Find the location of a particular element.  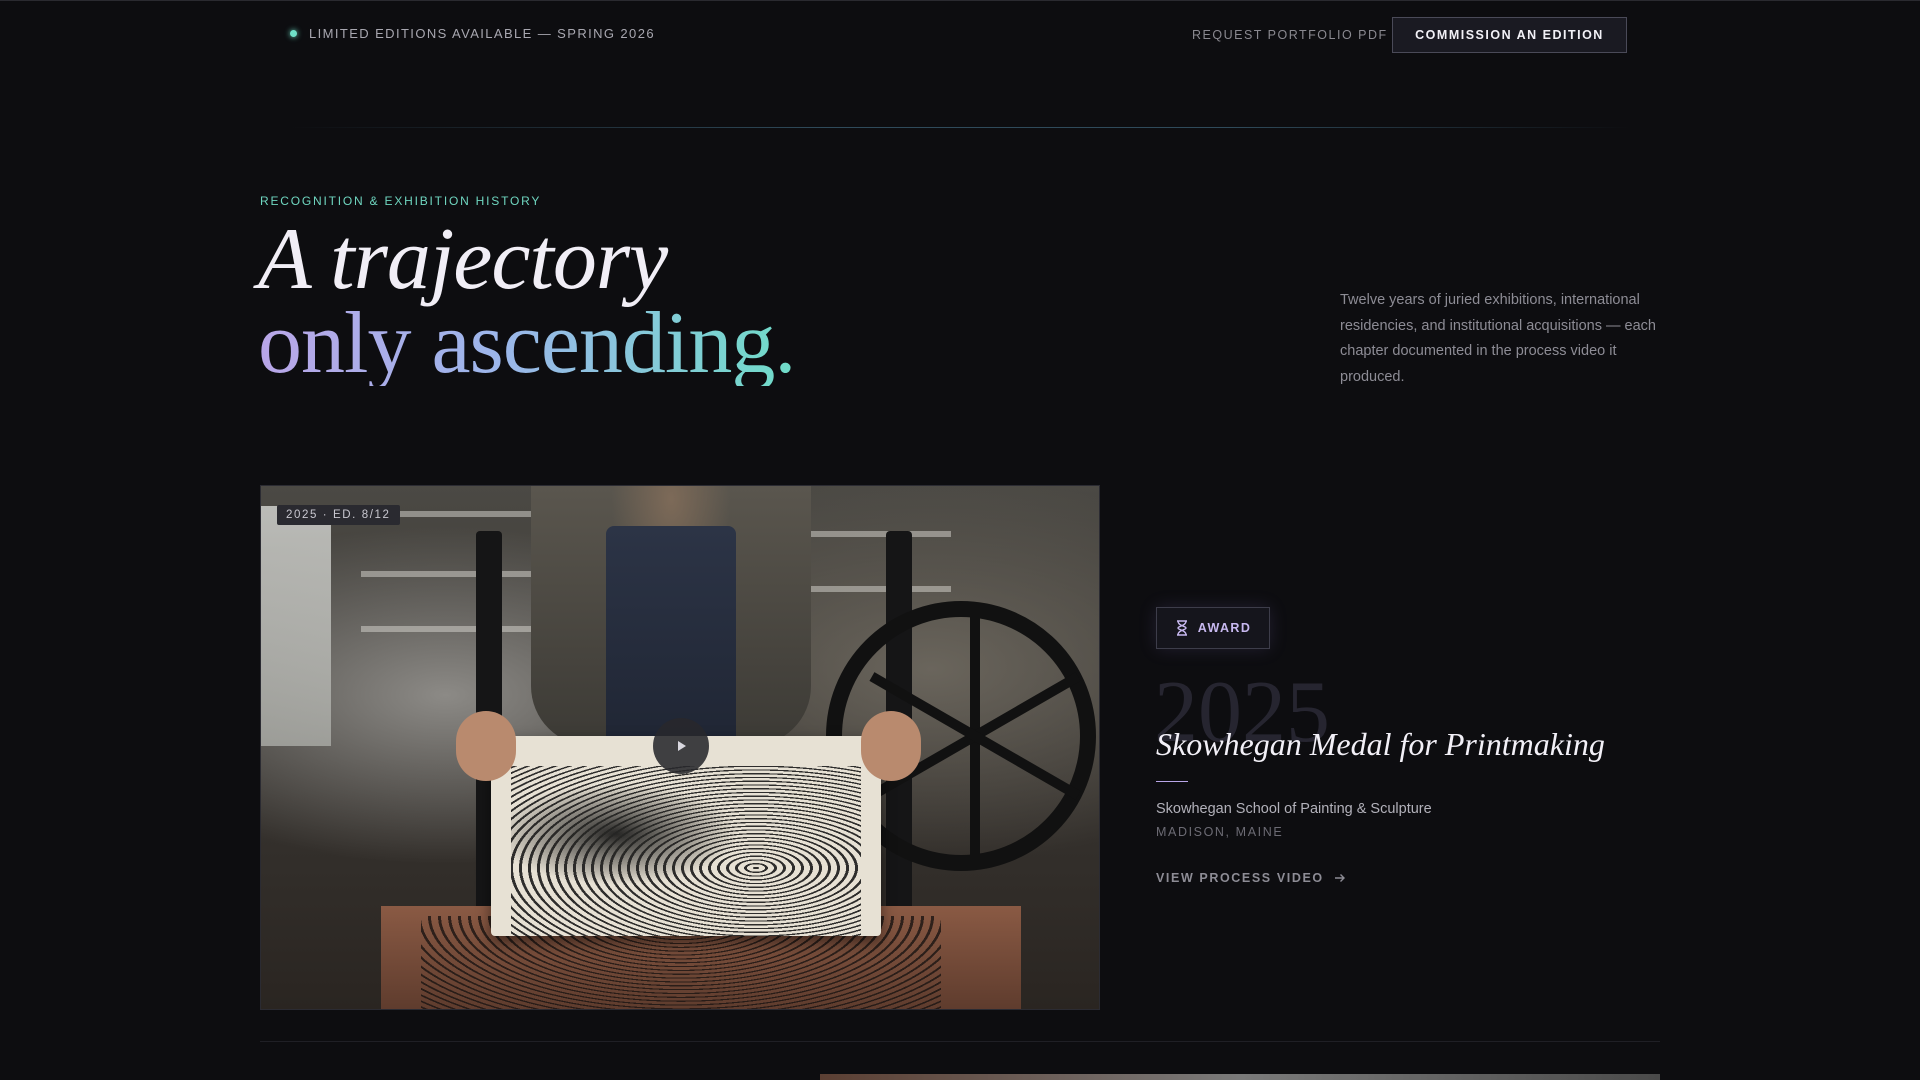

title-line-2: only ascending. is located at coordinates (527, 343).